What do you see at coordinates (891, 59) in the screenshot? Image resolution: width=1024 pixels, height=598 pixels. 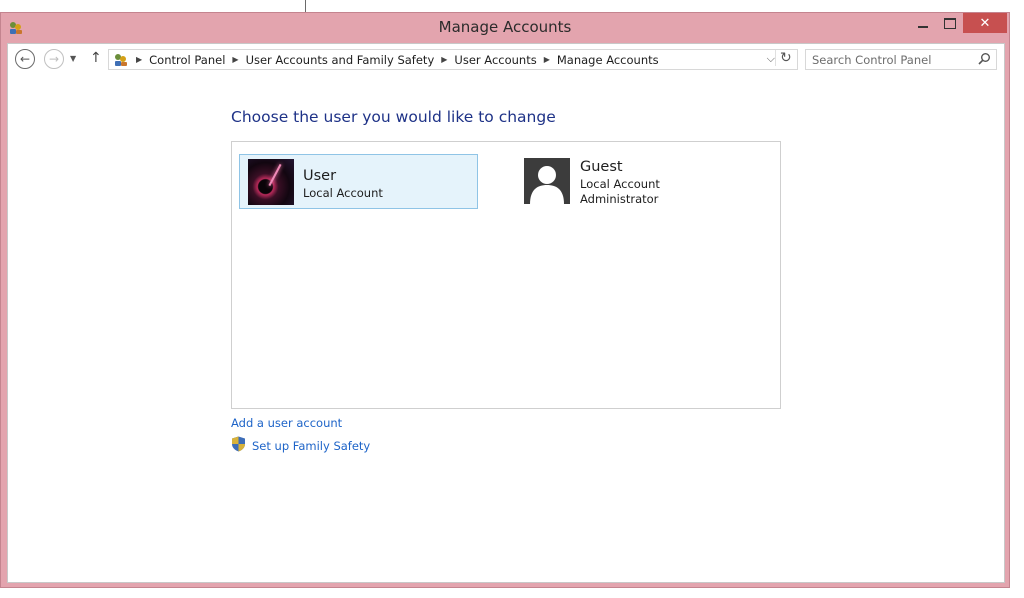 I see `search-input` at bounding box center [891, 59].